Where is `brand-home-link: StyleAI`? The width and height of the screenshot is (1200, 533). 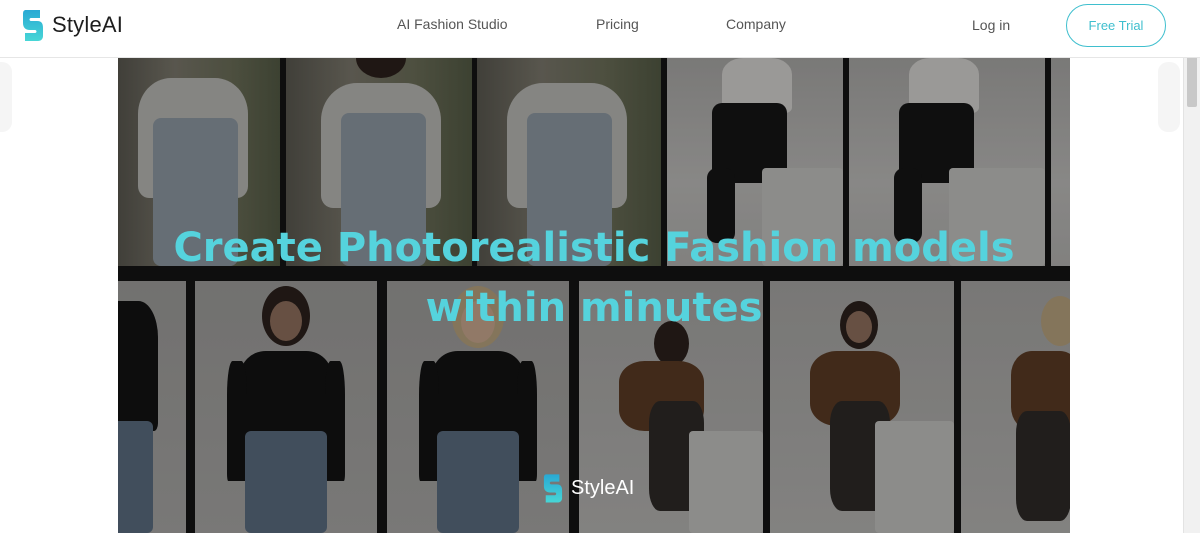
brand-home-link: StyleAI is located at coordinates (72, 25).